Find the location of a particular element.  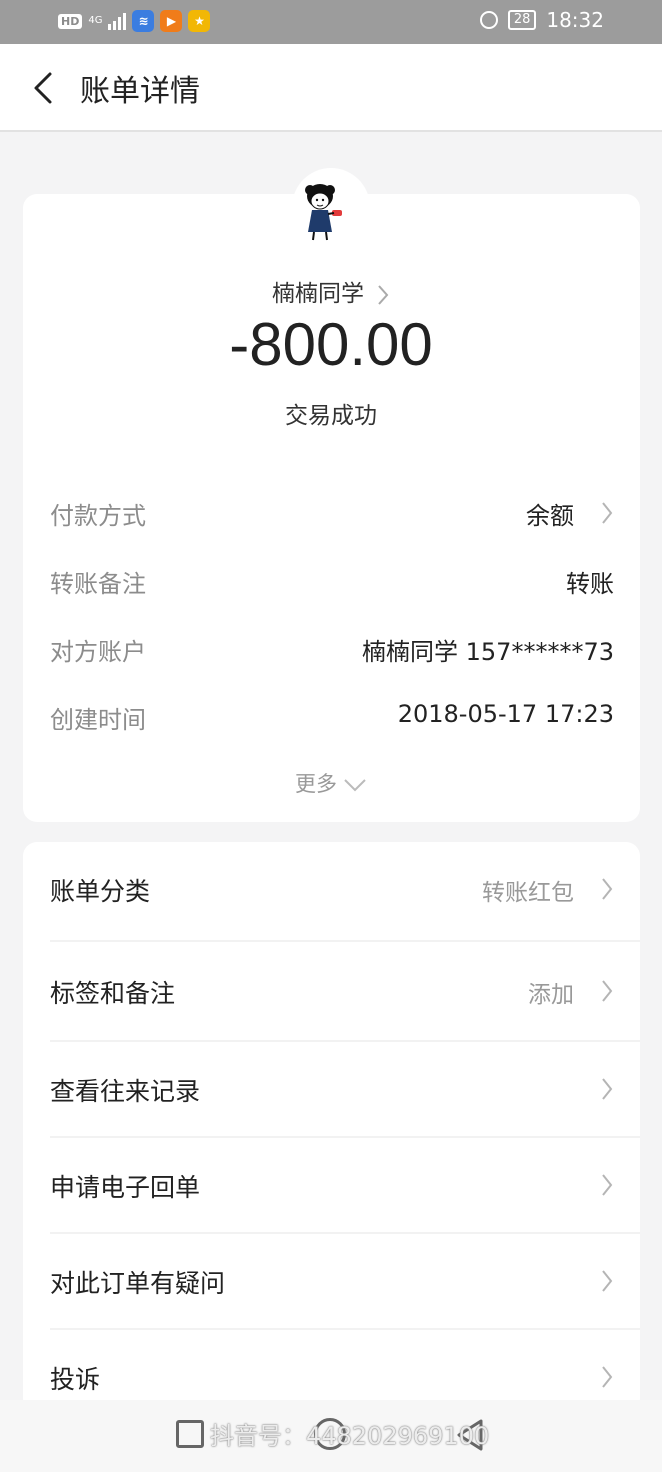

network-label: 4G is located at coordinates (95, 20).